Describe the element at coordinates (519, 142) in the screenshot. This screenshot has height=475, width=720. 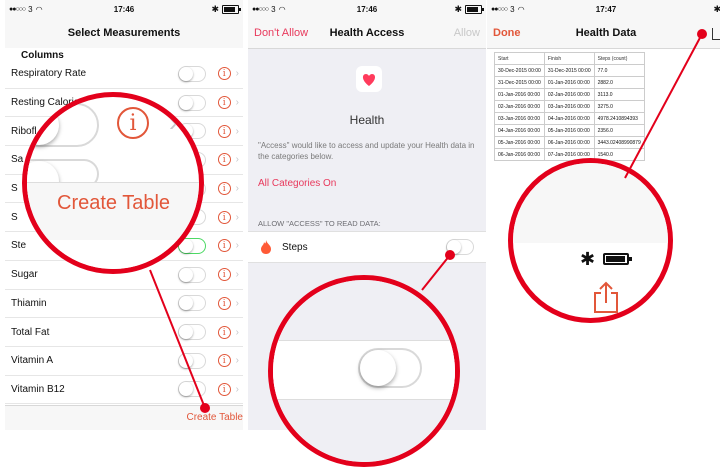
I see `table-cell: 05-Jan-2016 00:00` at that location.